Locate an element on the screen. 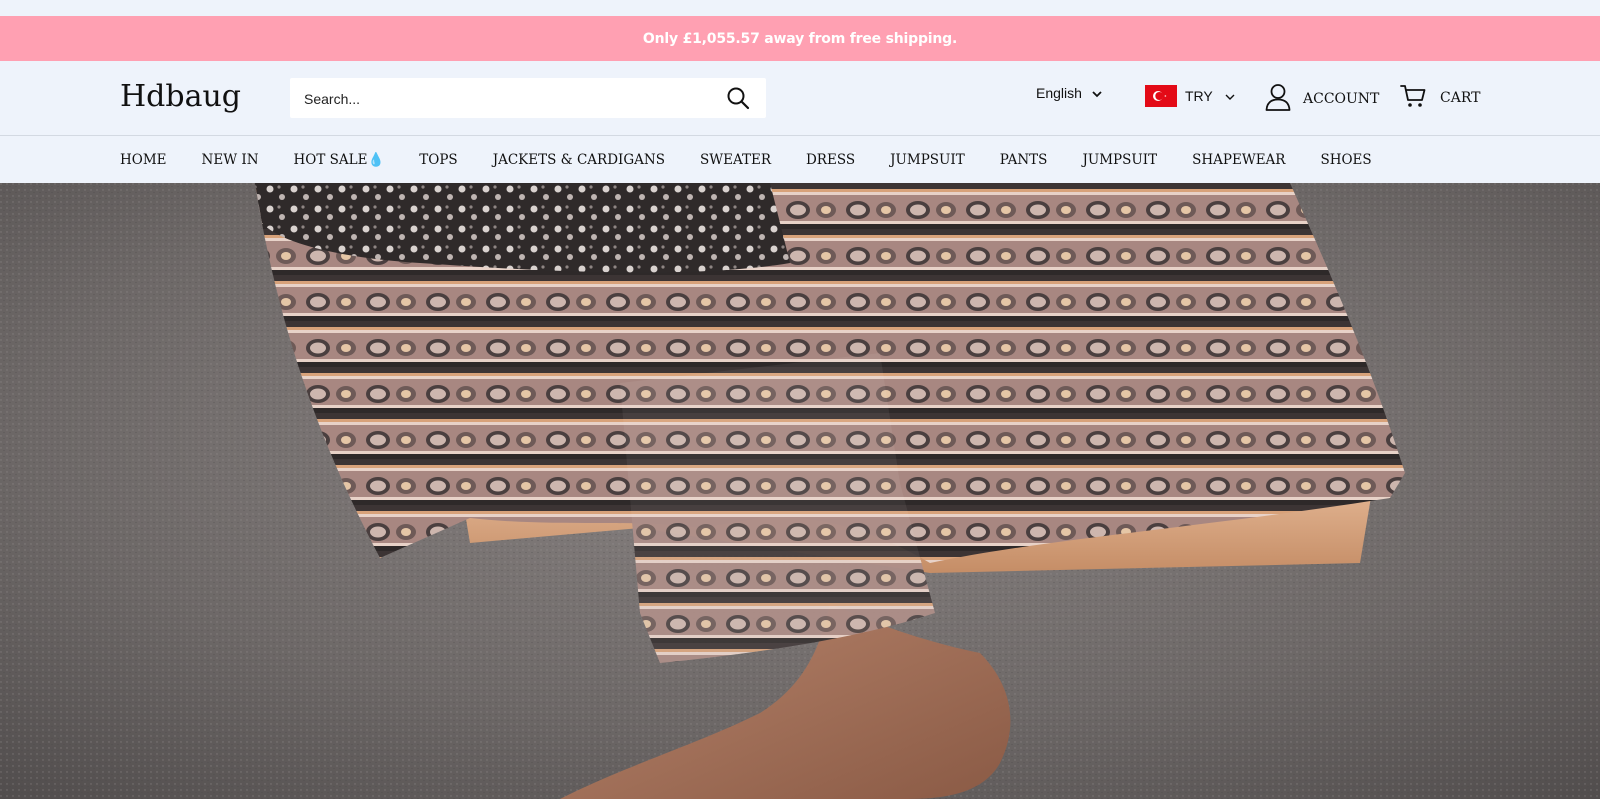 The height and width of the screenshot is (799, 1600). search-form is located at coordinates (528, 99).